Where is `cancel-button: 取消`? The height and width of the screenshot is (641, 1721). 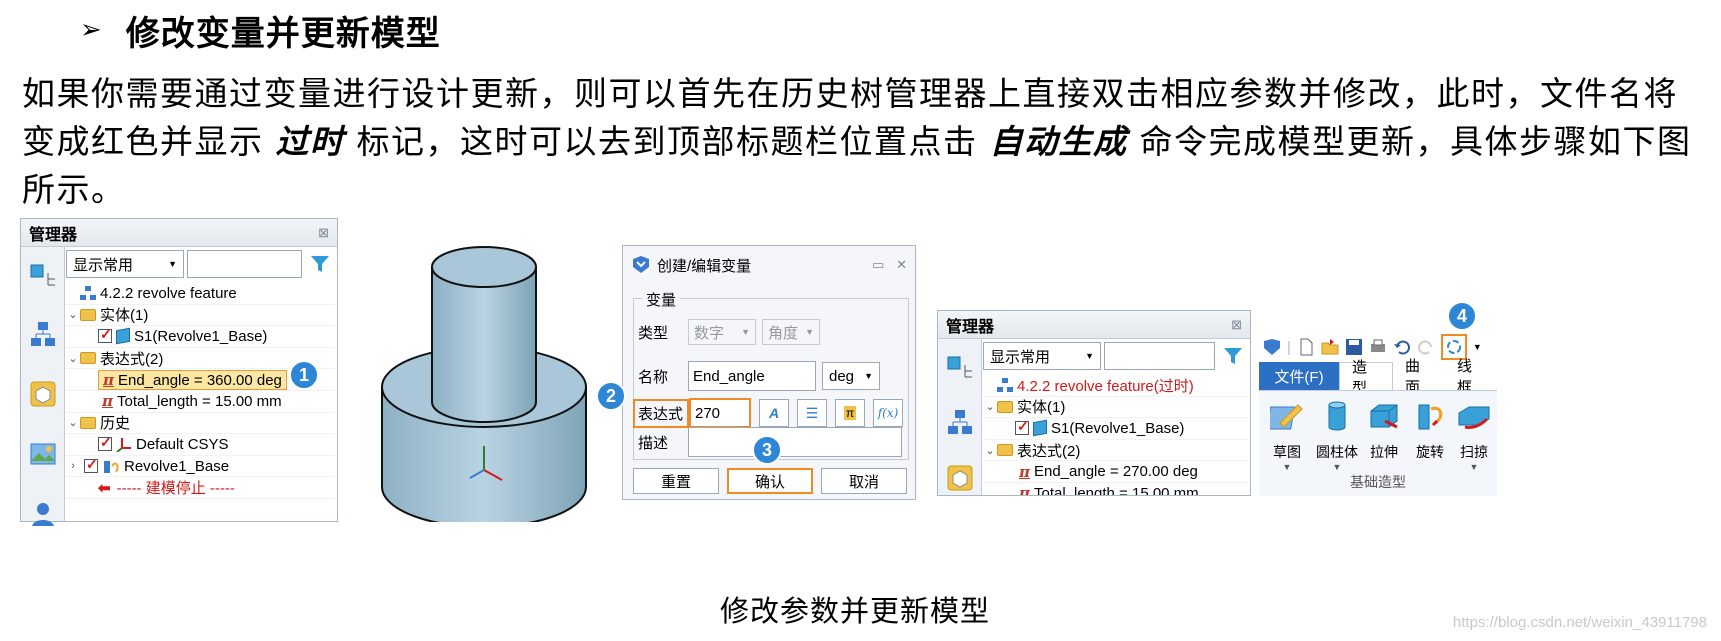 cancel-button: 取消 is located at coordinates (864, 481).